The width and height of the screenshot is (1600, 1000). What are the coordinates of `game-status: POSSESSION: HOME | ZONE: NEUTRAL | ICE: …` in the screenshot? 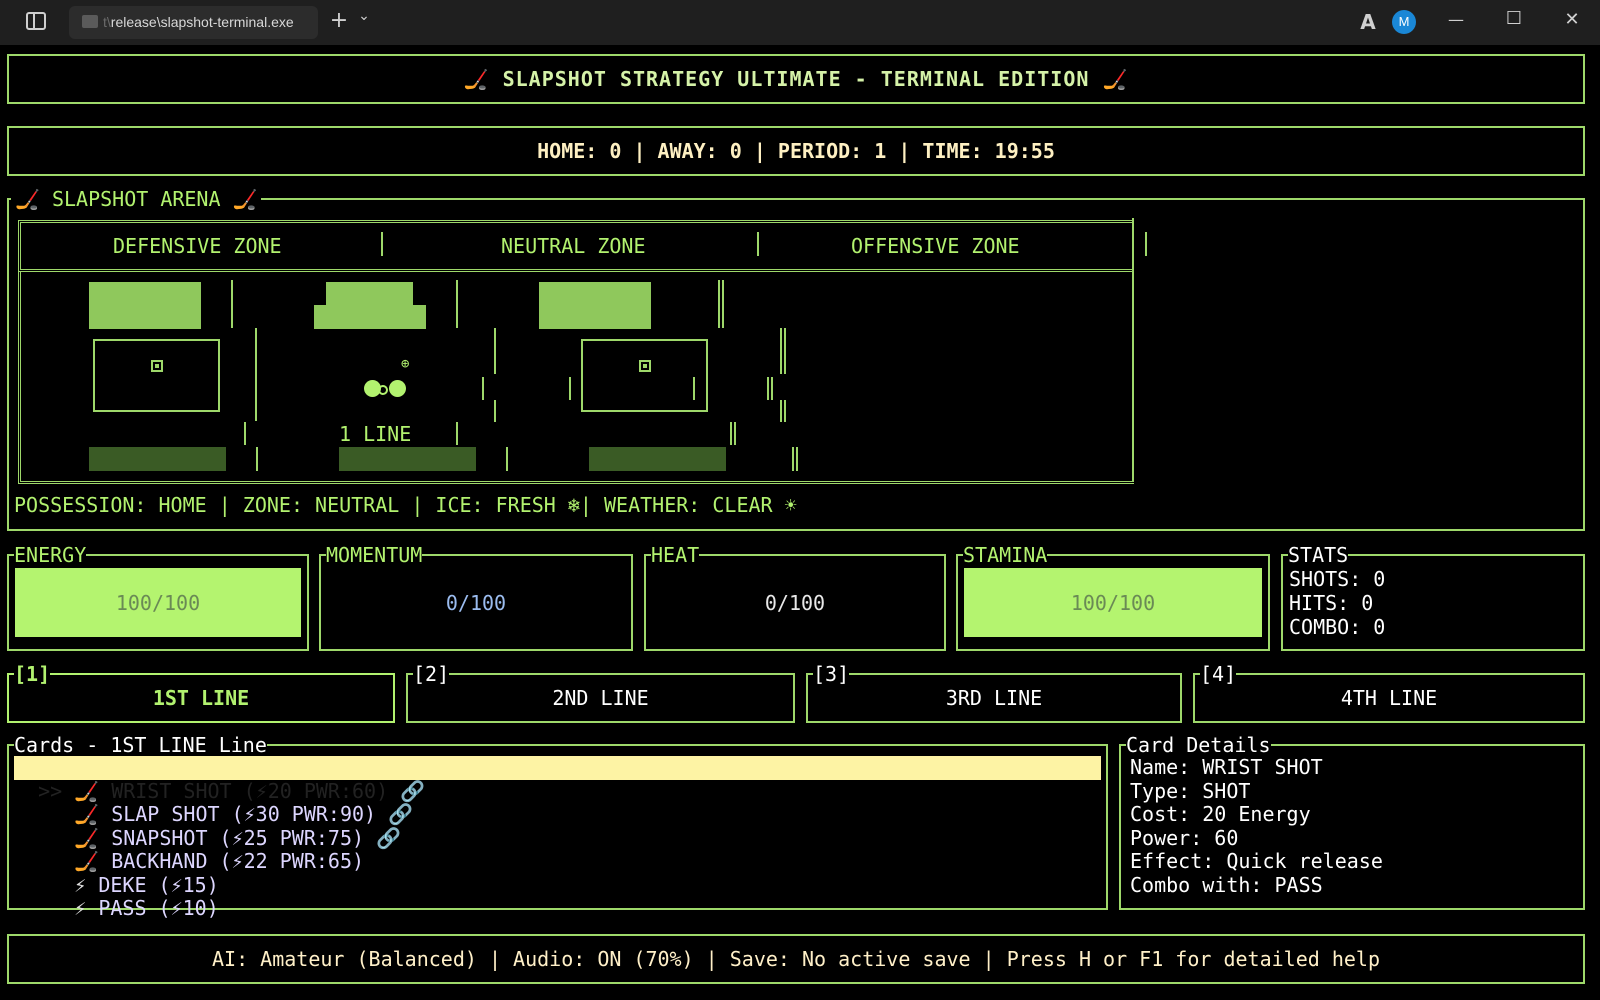 It's located at (405, 505).